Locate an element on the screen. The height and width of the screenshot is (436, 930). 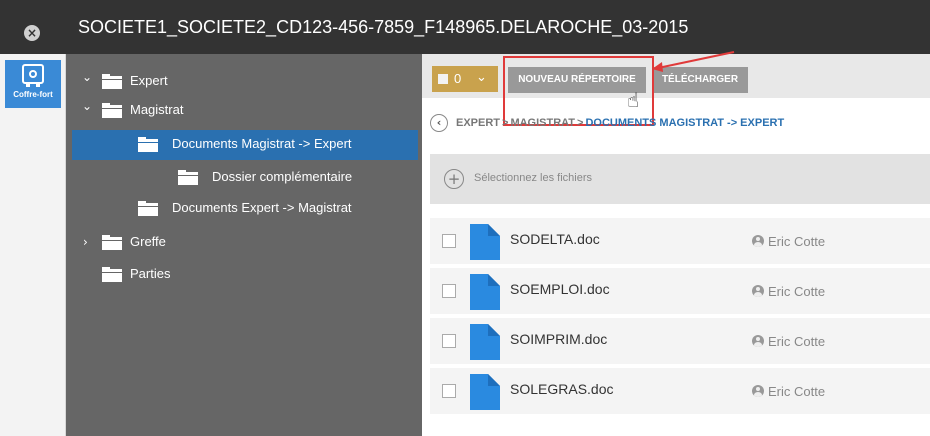
tree-item-label: Documents Expert -> Magistrat is located at coordinates (262, 207).